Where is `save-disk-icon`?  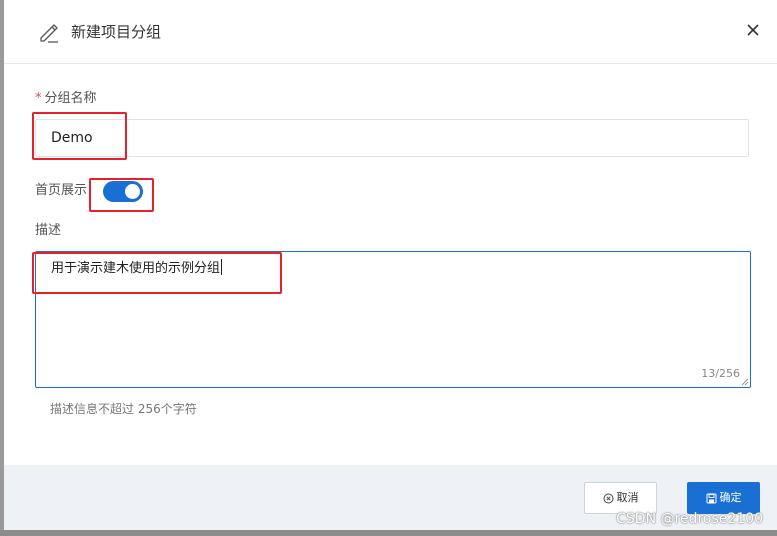
save-disk-icon is located at coordinates (711, 498).